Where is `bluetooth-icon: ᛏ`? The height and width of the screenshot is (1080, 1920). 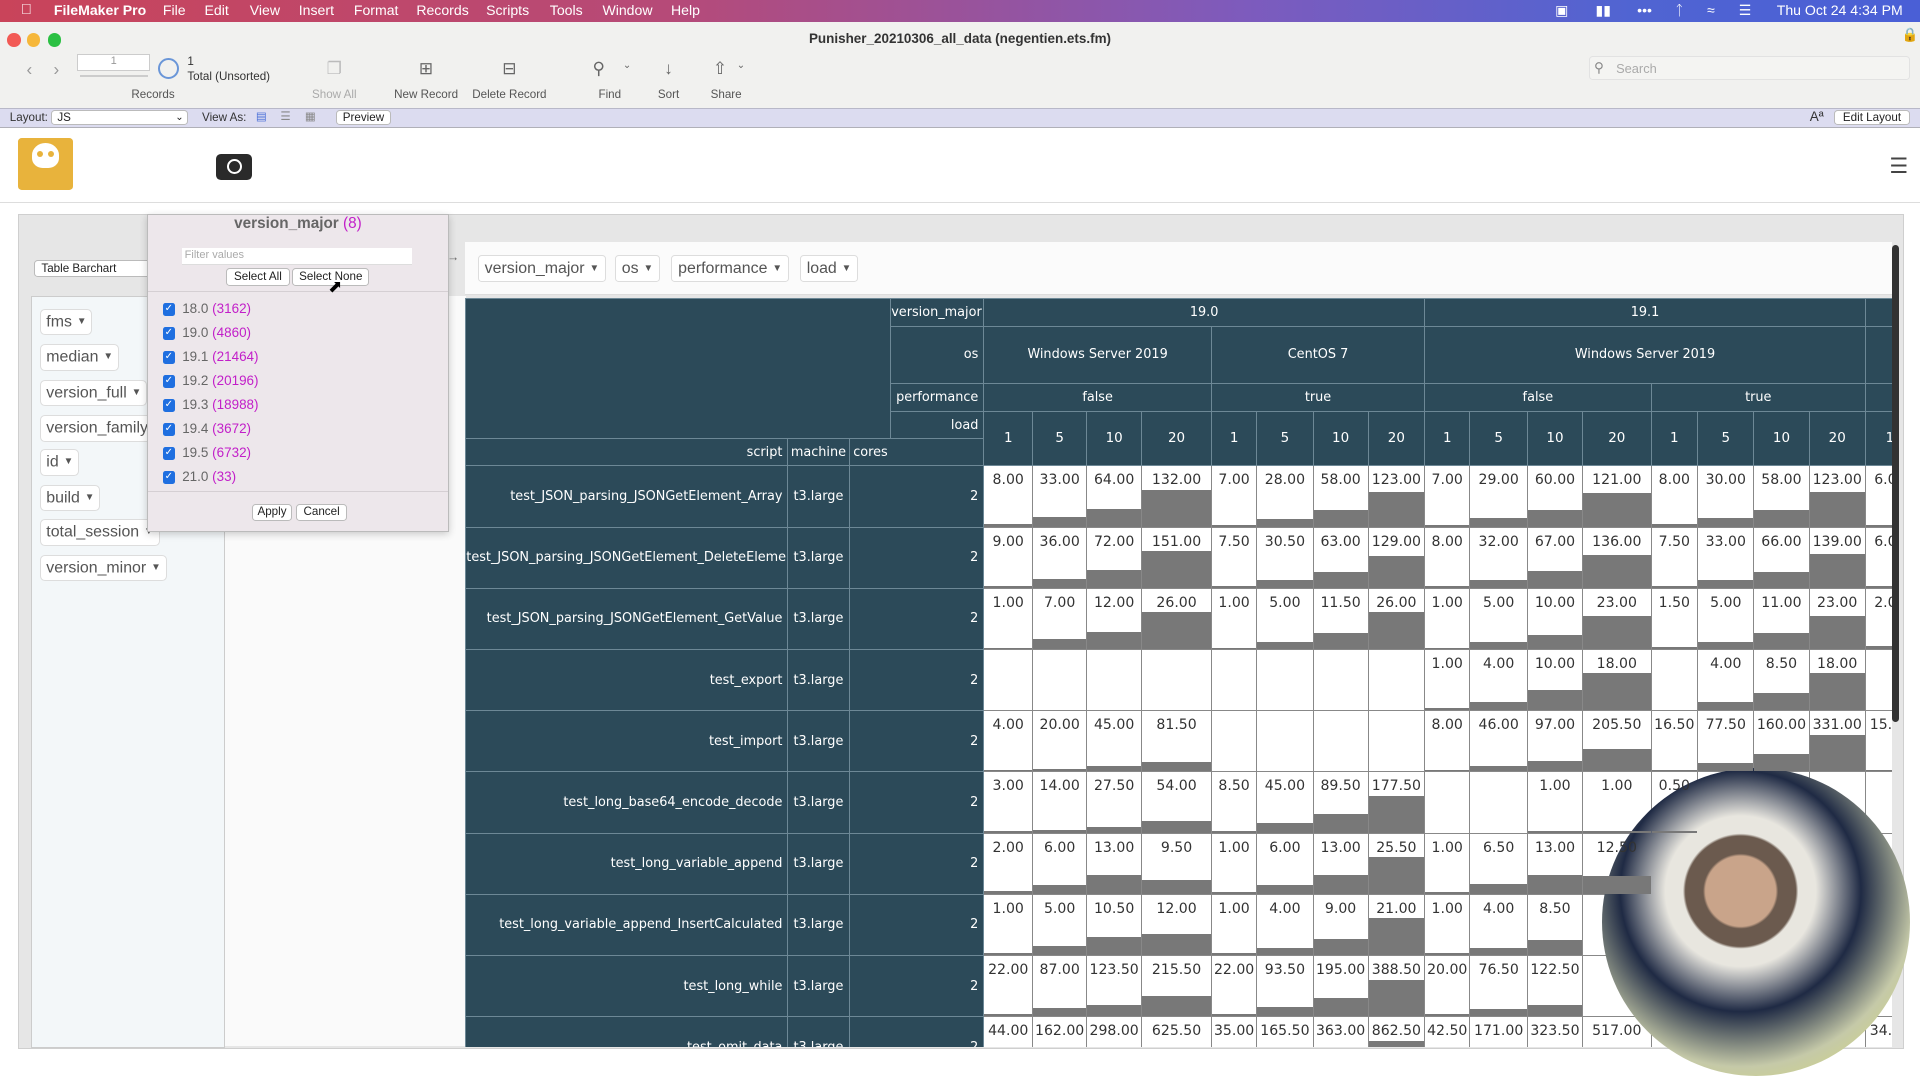 bluetooth-icon: ᛏ is located at coordinates (1679, 10).